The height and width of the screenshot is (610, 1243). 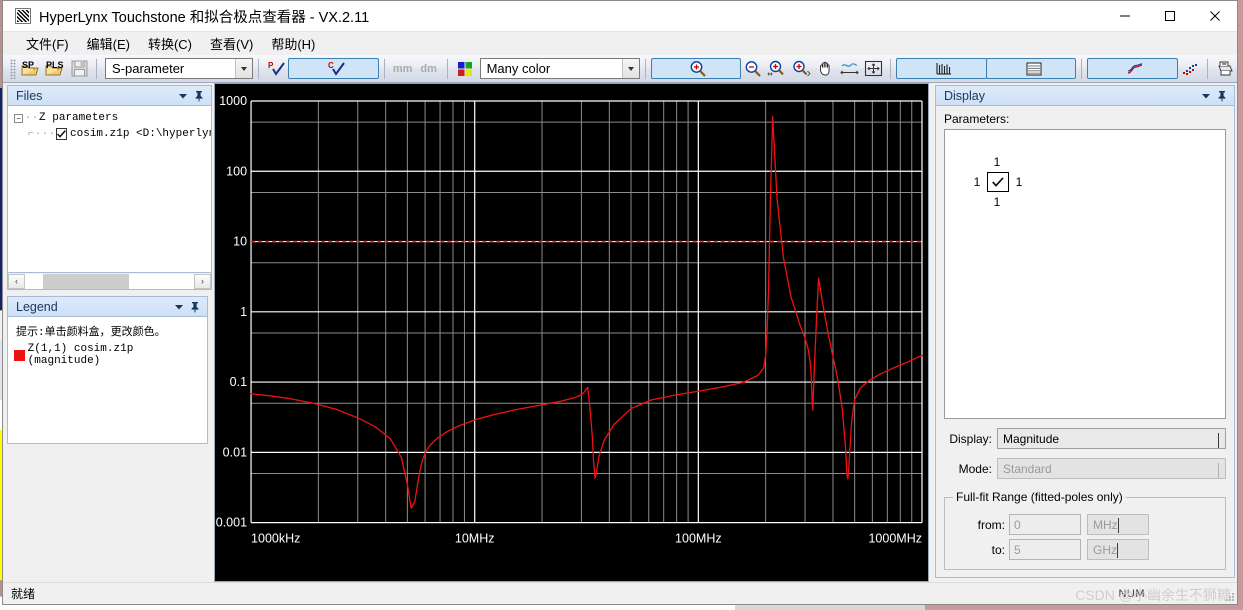 I want to click on app-checker-icon, so click(x=23, y=16).